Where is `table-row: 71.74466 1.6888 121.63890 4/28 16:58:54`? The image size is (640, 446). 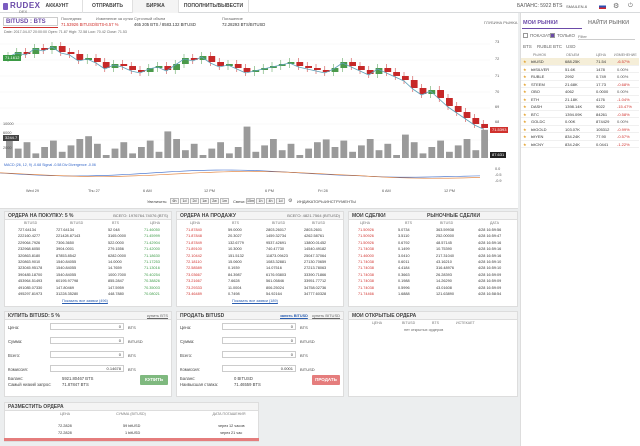
table-row: 71.74466 1.6888 121.63890 4/28 16:58:54 is located at coordinates (431, 294).